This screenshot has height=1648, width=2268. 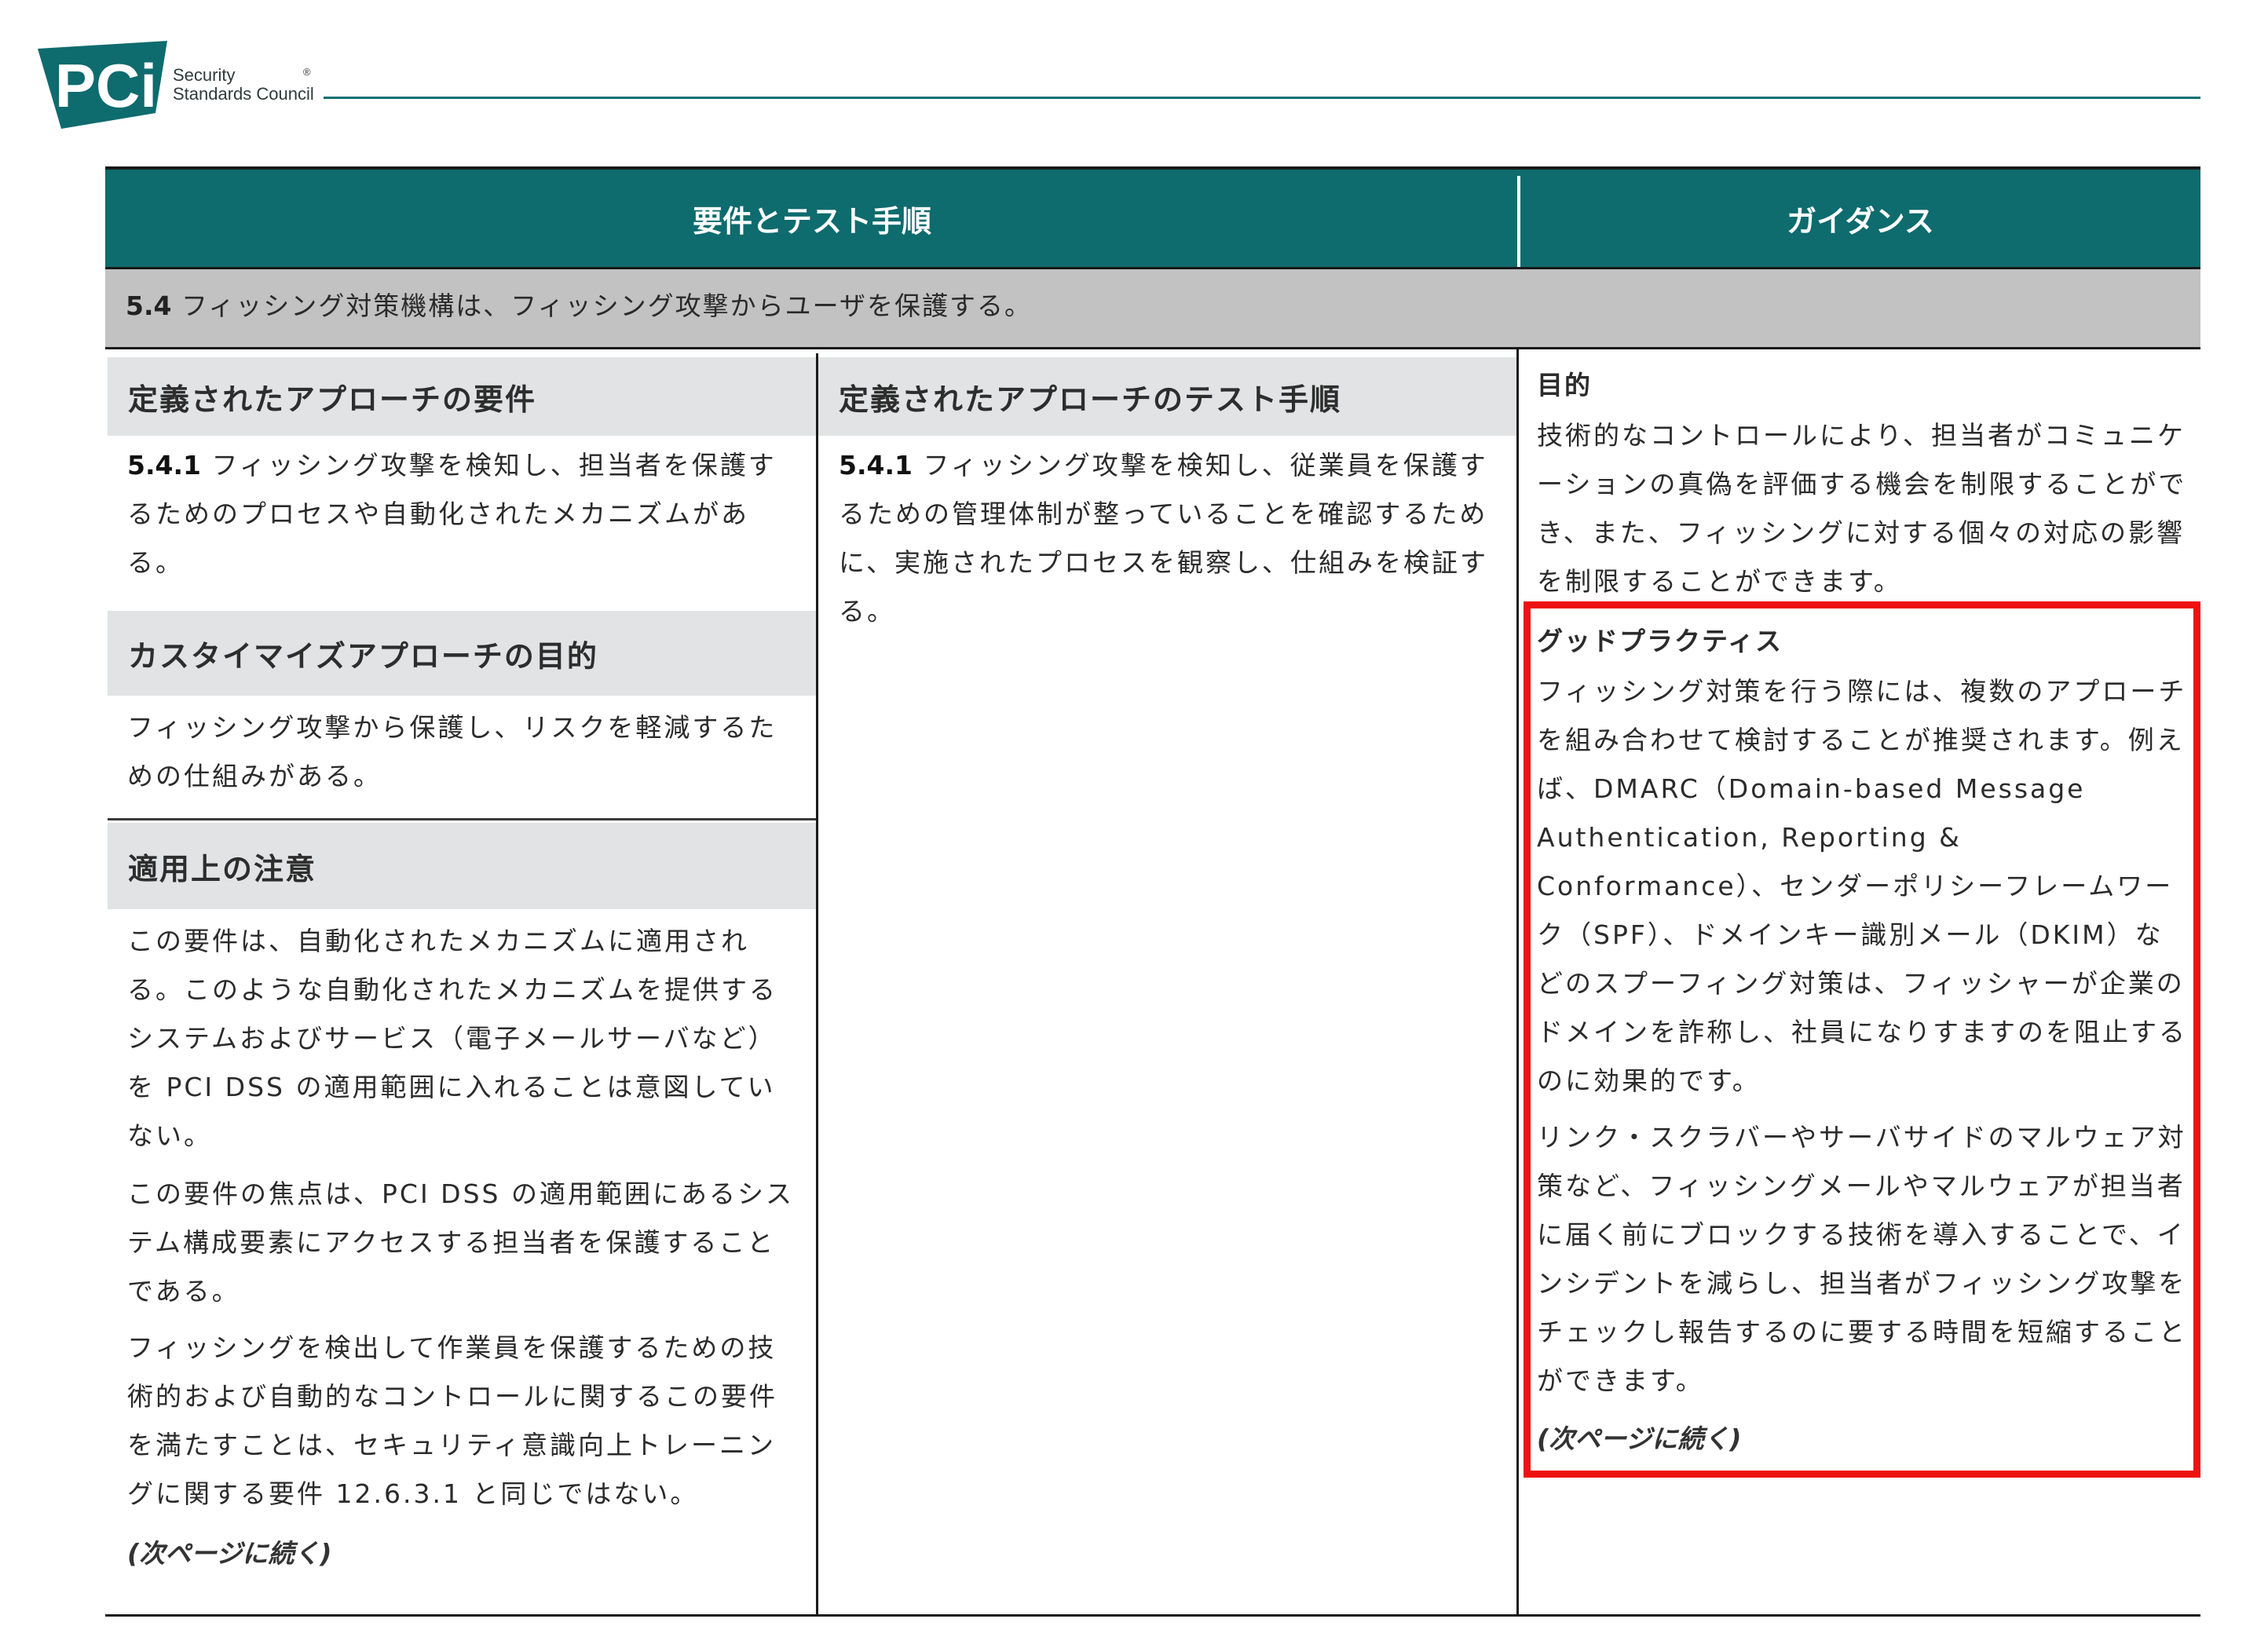 I want to click on requirement-number: 5.4.1, so click(x=164, y=466).